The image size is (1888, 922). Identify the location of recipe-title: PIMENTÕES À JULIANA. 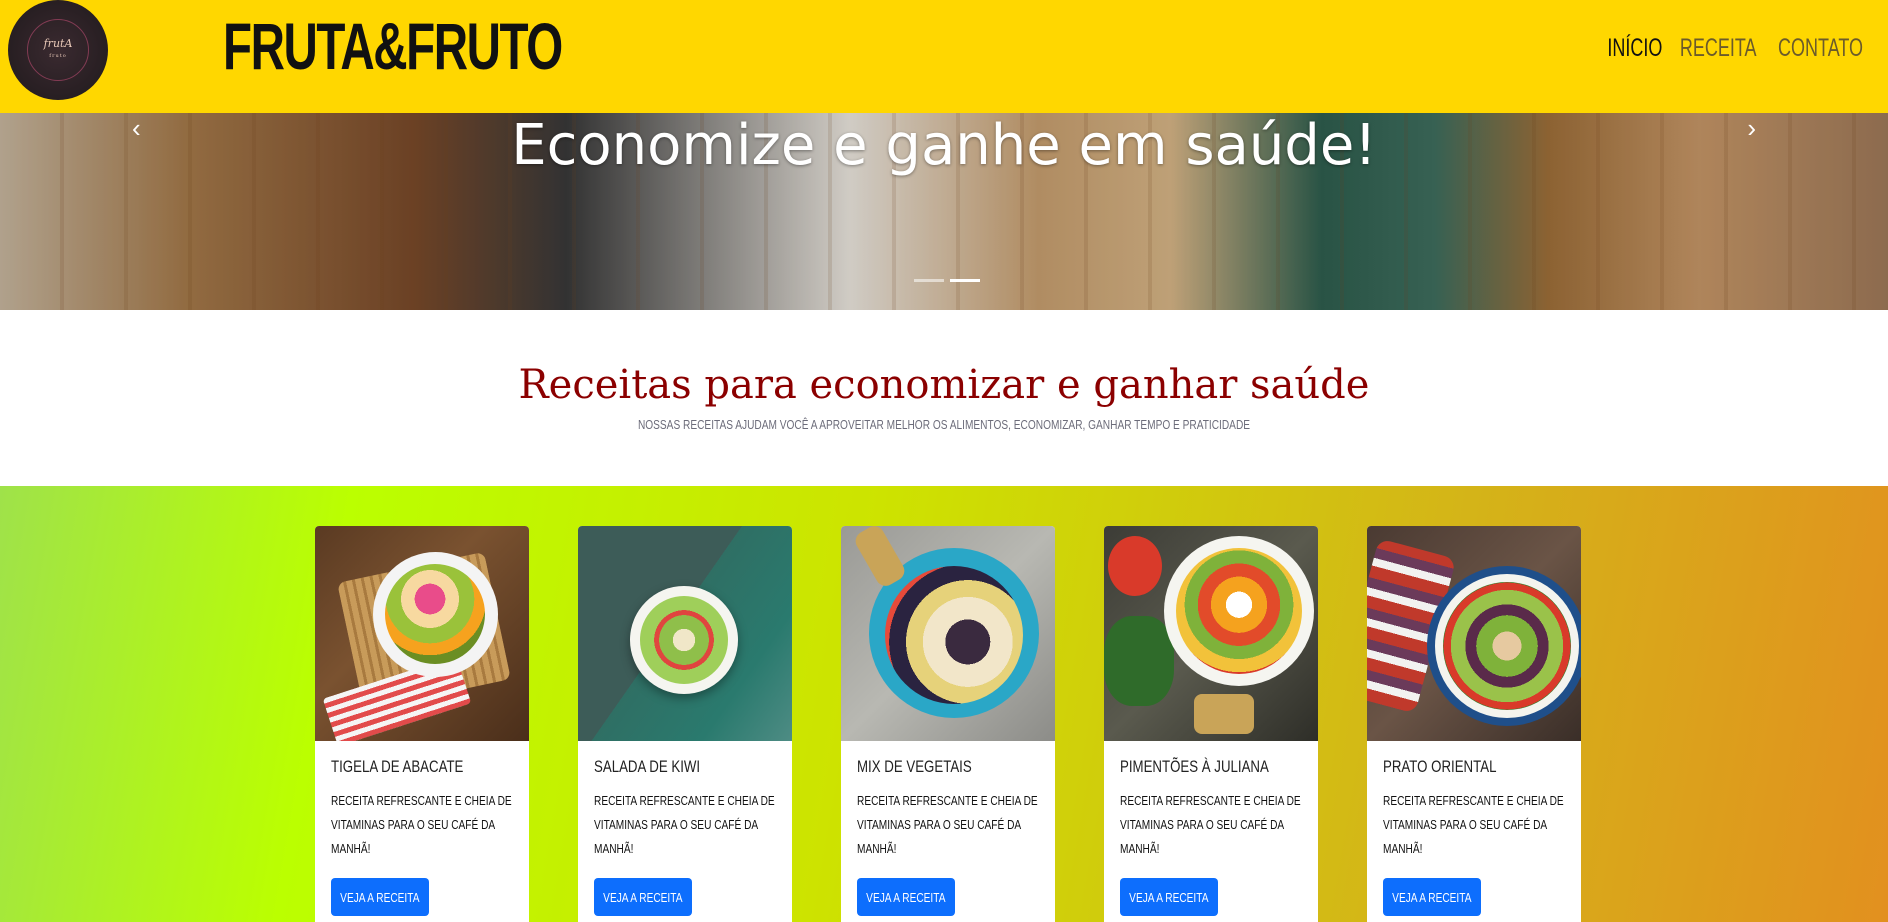
(1194, 766).